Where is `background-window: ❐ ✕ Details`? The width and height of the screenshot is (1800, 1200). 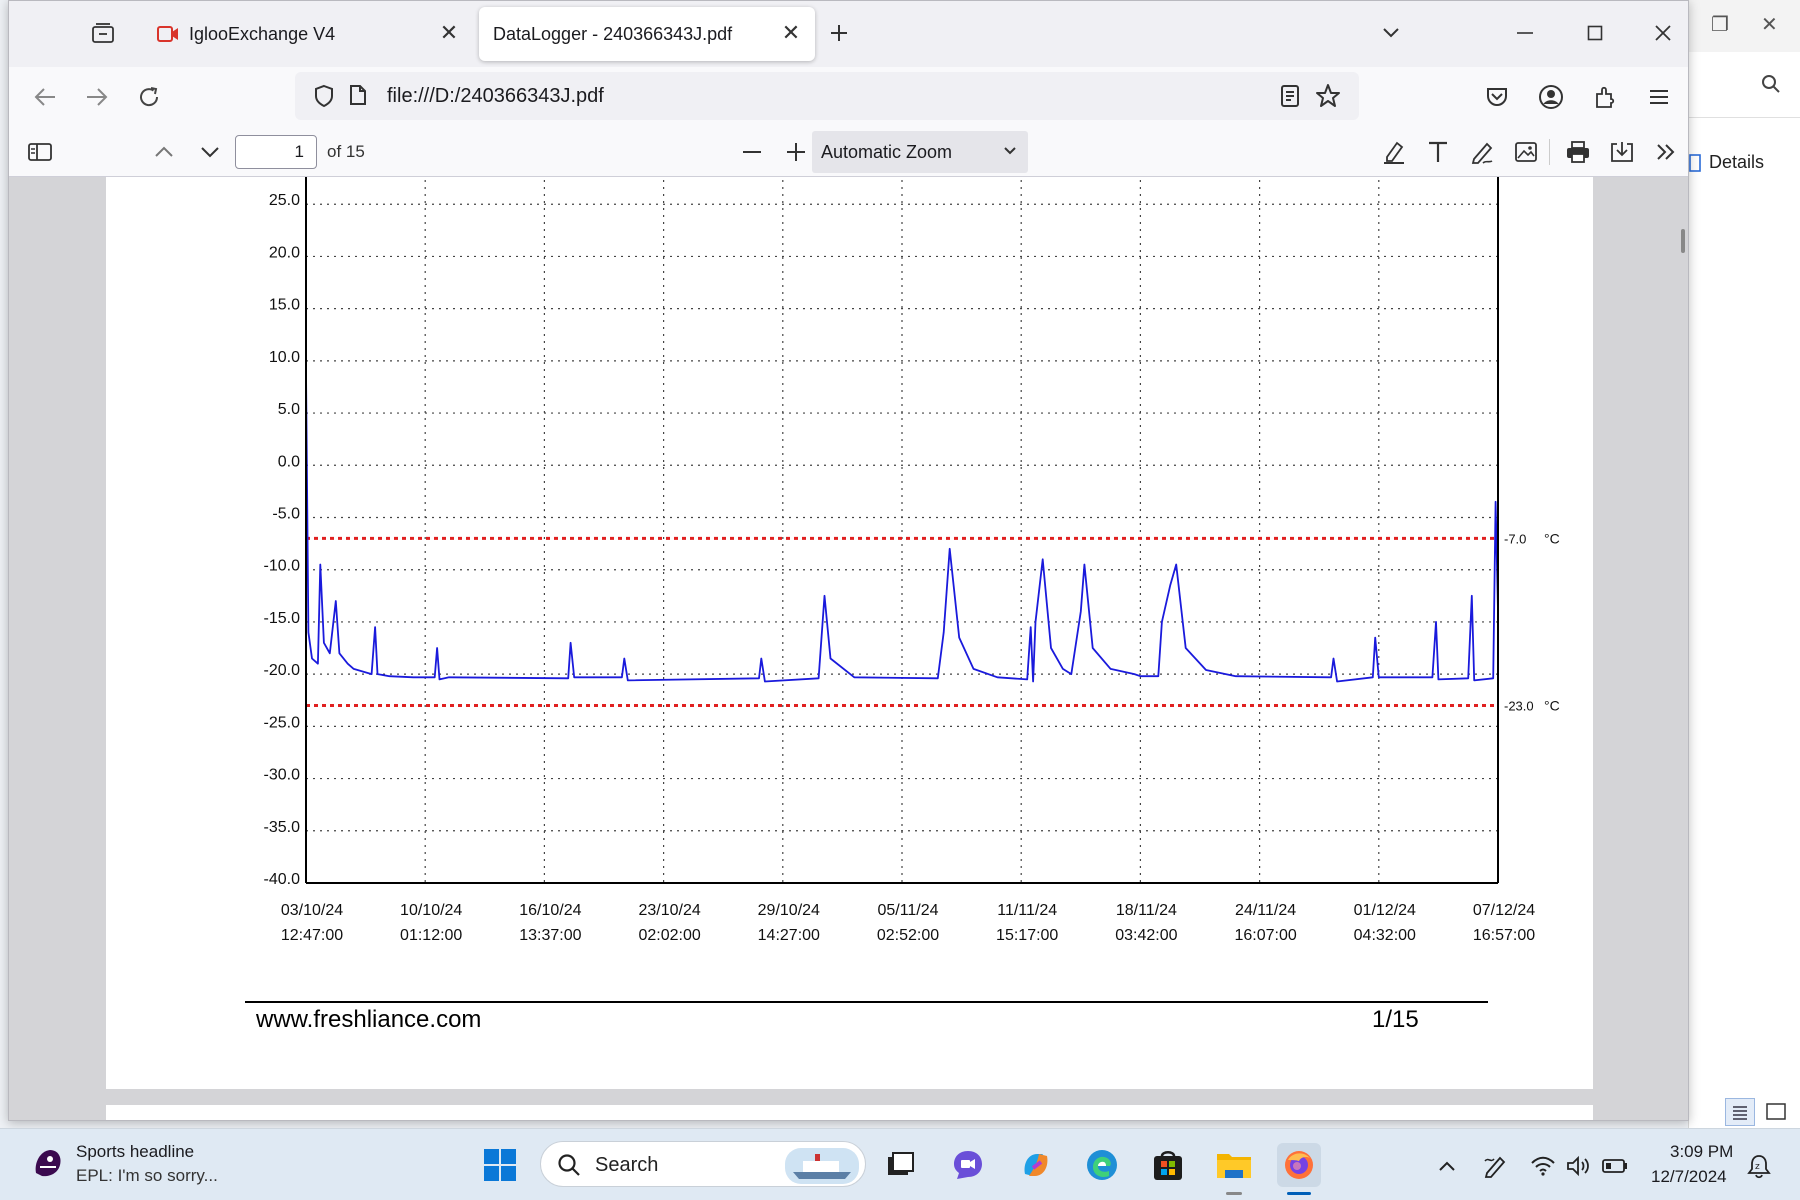
background-window: ❐ ✕ Details is located at coordinates (1744, 564).